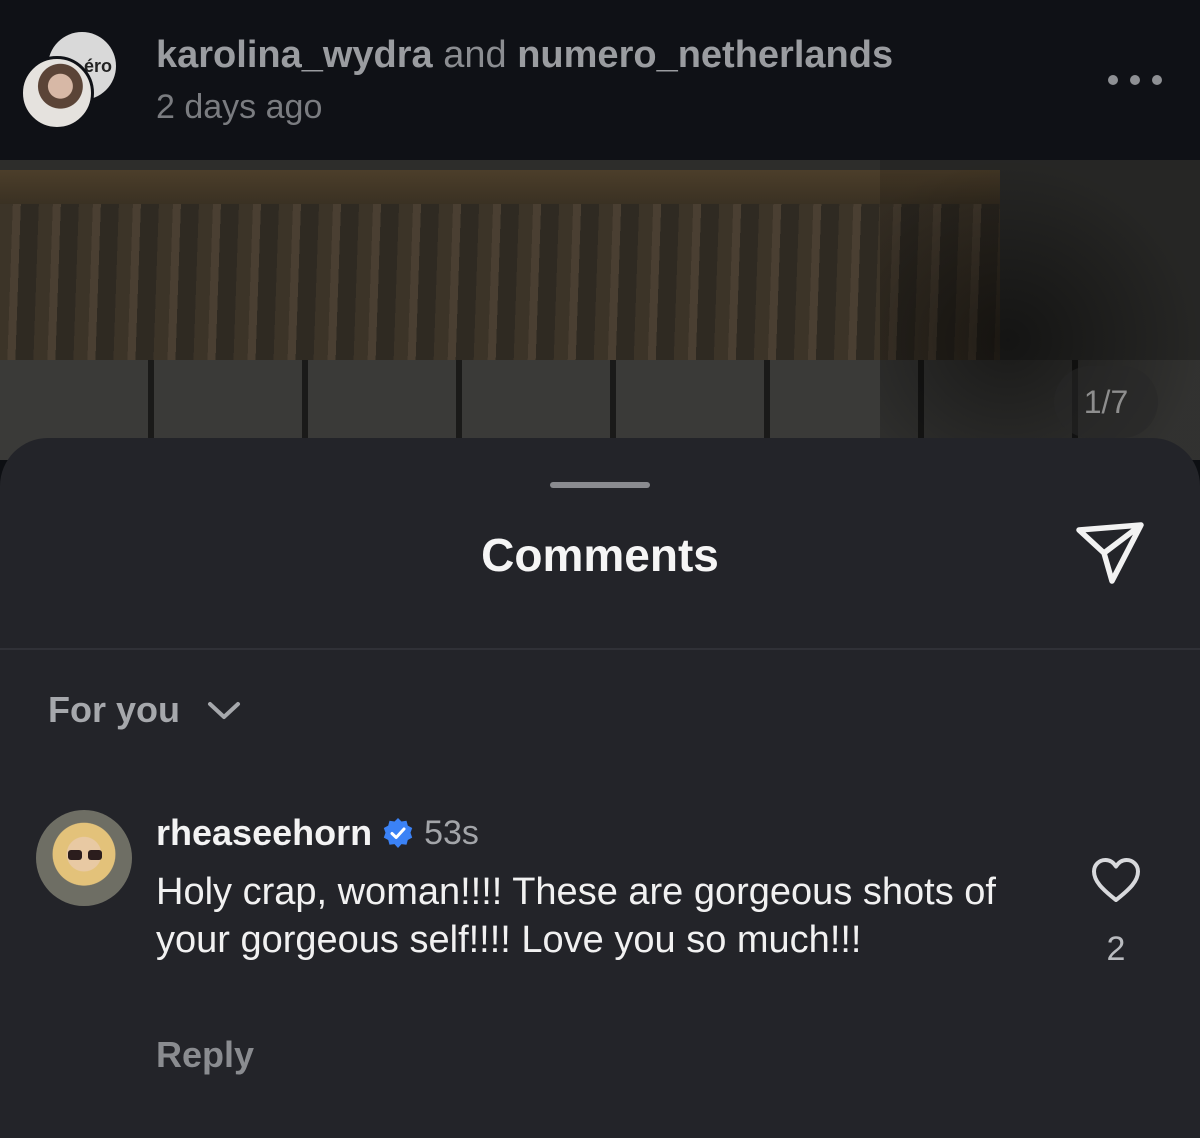 Image resolution: width=1200 pixels, height=1138 pixels. Describe the element at coordinates (264, 833) in the screenshot. I see `comment-username: rheaseehorn` at that location.